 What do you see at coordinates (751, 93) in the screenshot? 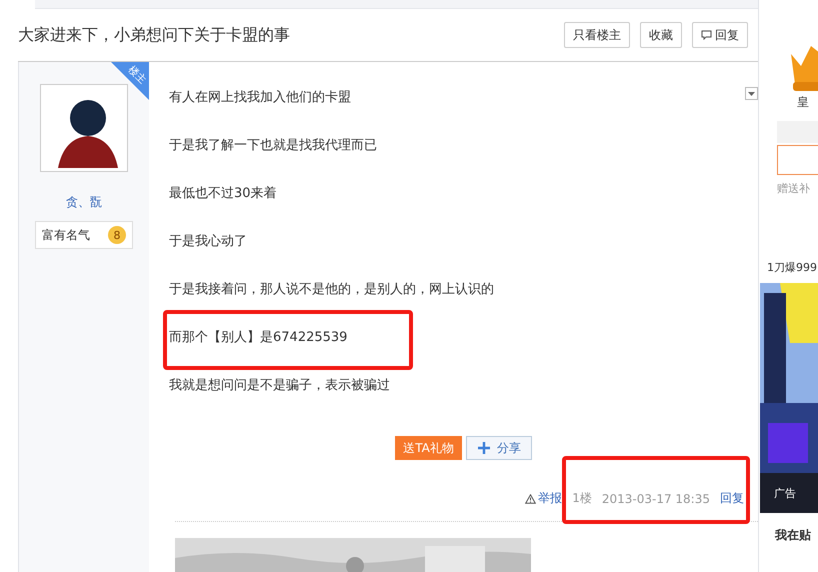
I see `dropdown-icon` at bounding box center [751, 93].